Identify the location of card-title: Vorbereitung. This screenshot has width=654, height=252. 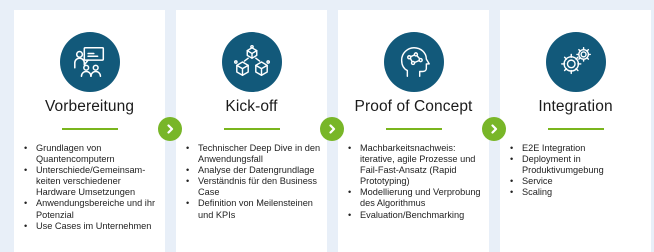
(89, 106).